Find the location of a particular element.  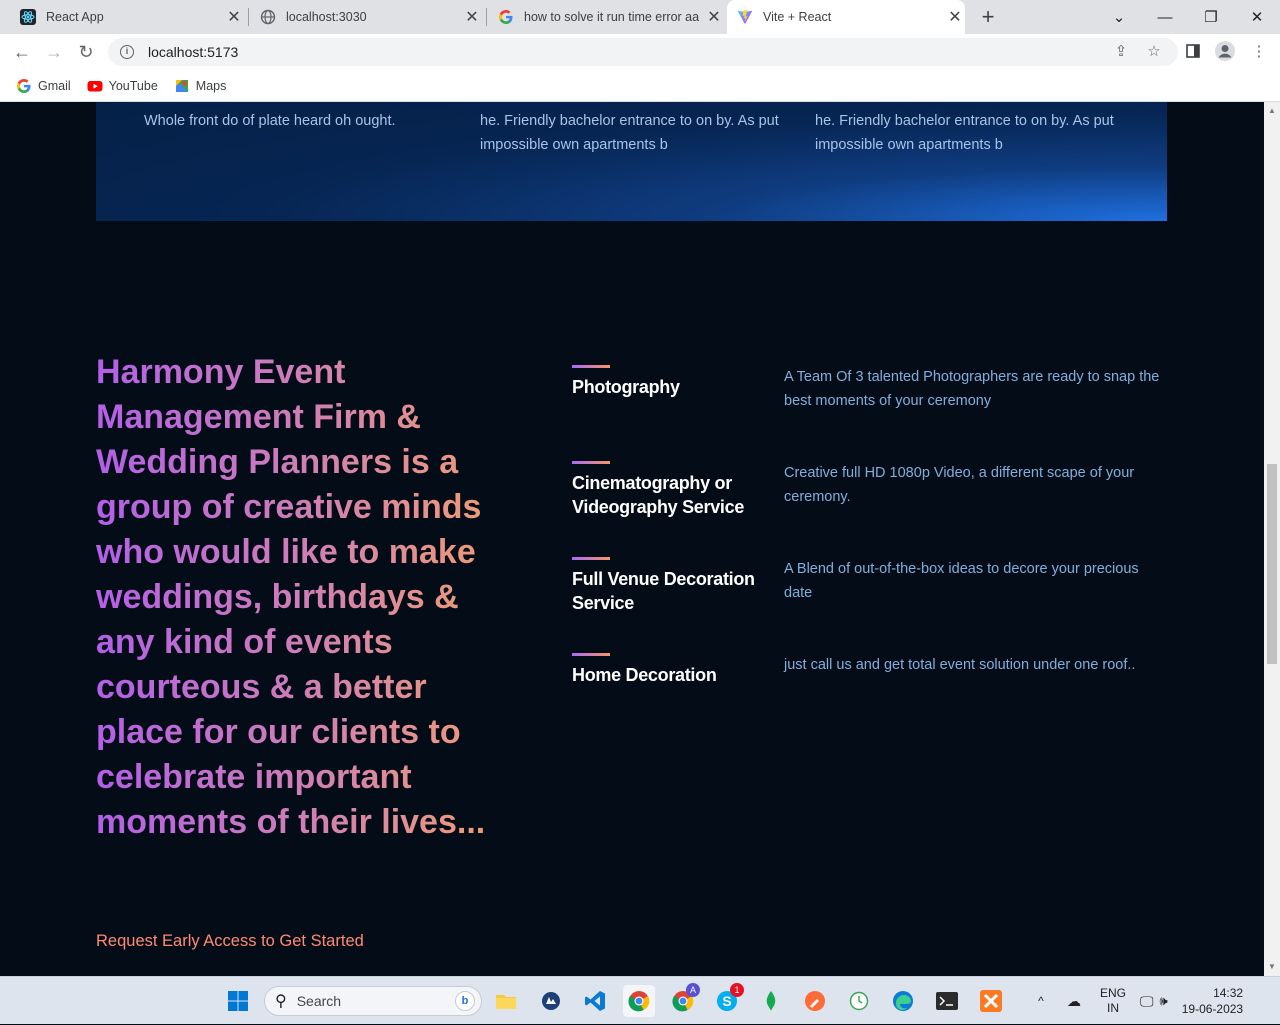

close-window-button: ✕ is located at coordinates (1257, 17).